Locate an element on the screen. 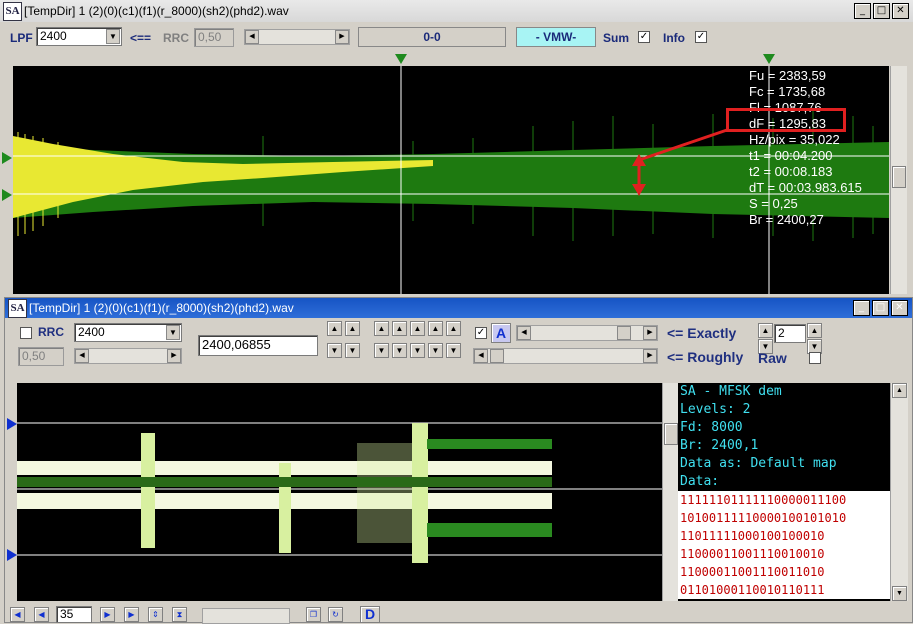 This screenshot has width=913, height=624. data-bits-line: 11111101111110000011100 is located at coordinates (763, 500).